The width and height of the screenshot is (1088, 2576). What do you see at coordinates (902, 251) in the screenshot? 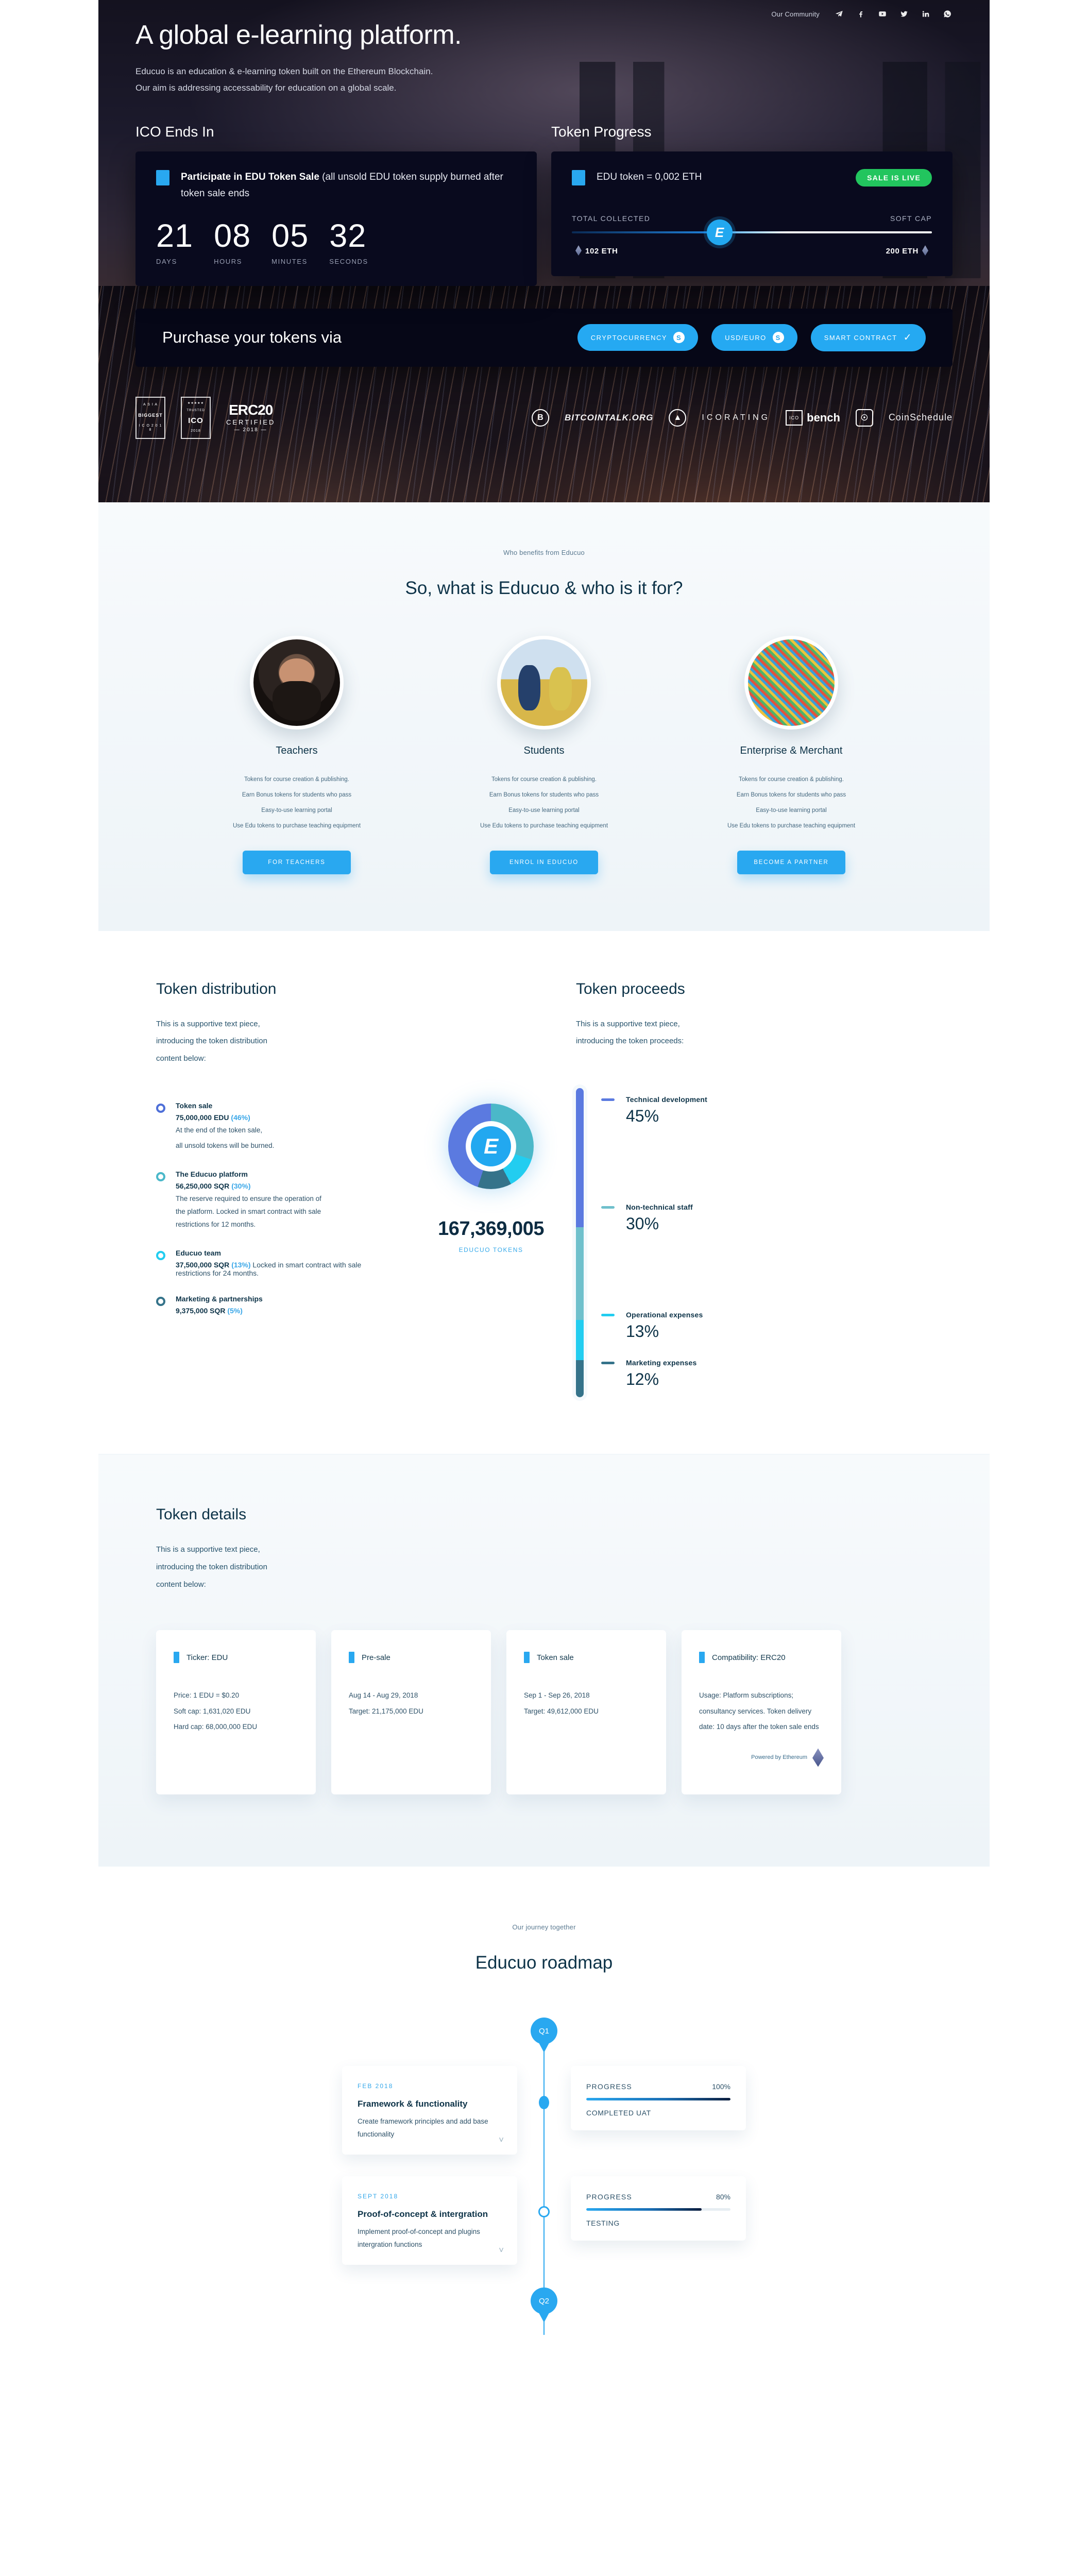
I see `soft-cap-eth: 200 ETH` at bounding box center [902, 251].